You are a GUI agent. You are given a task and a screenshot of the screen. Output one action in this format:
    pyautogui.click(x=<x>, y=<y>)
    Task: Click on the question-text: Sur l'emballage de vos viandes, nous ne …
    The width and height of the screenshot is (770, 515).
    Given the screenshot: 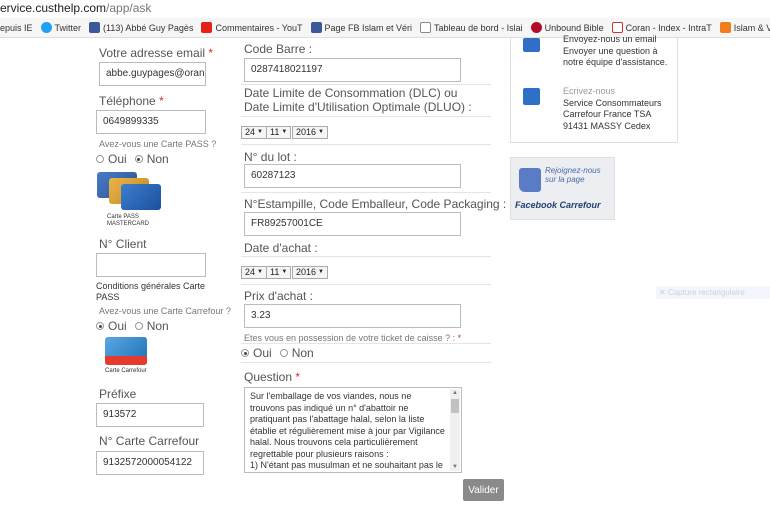 What is the action you would take?
    pyautogui.click(x=347, y=430)
    